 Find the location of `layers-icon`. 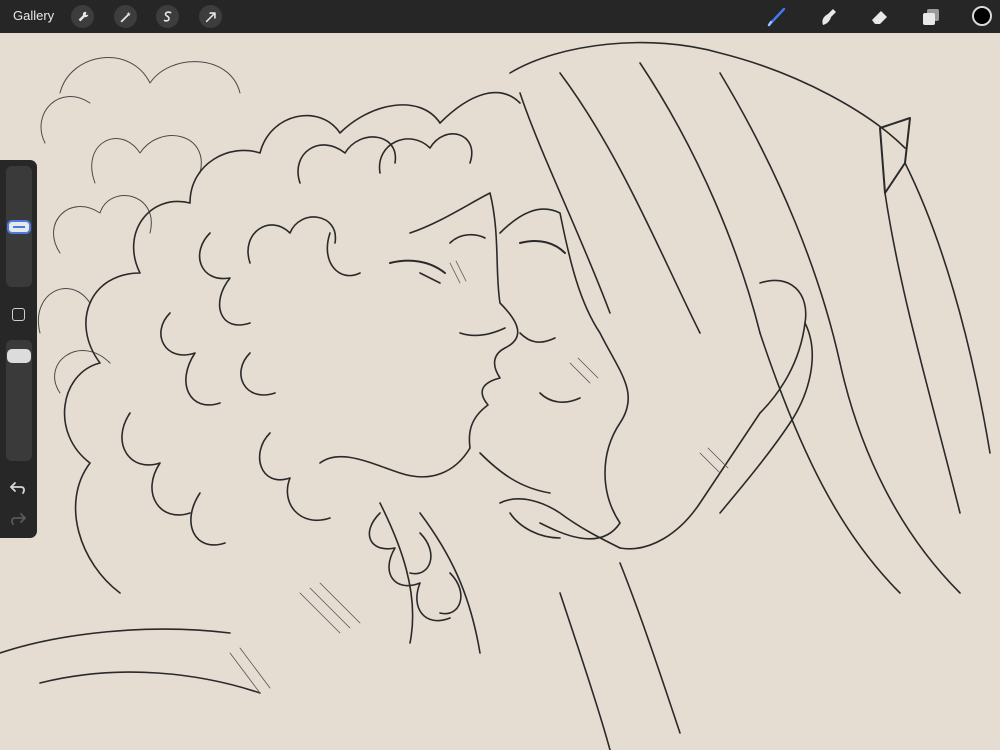

layers-icon is located at coordinates (931, 17).